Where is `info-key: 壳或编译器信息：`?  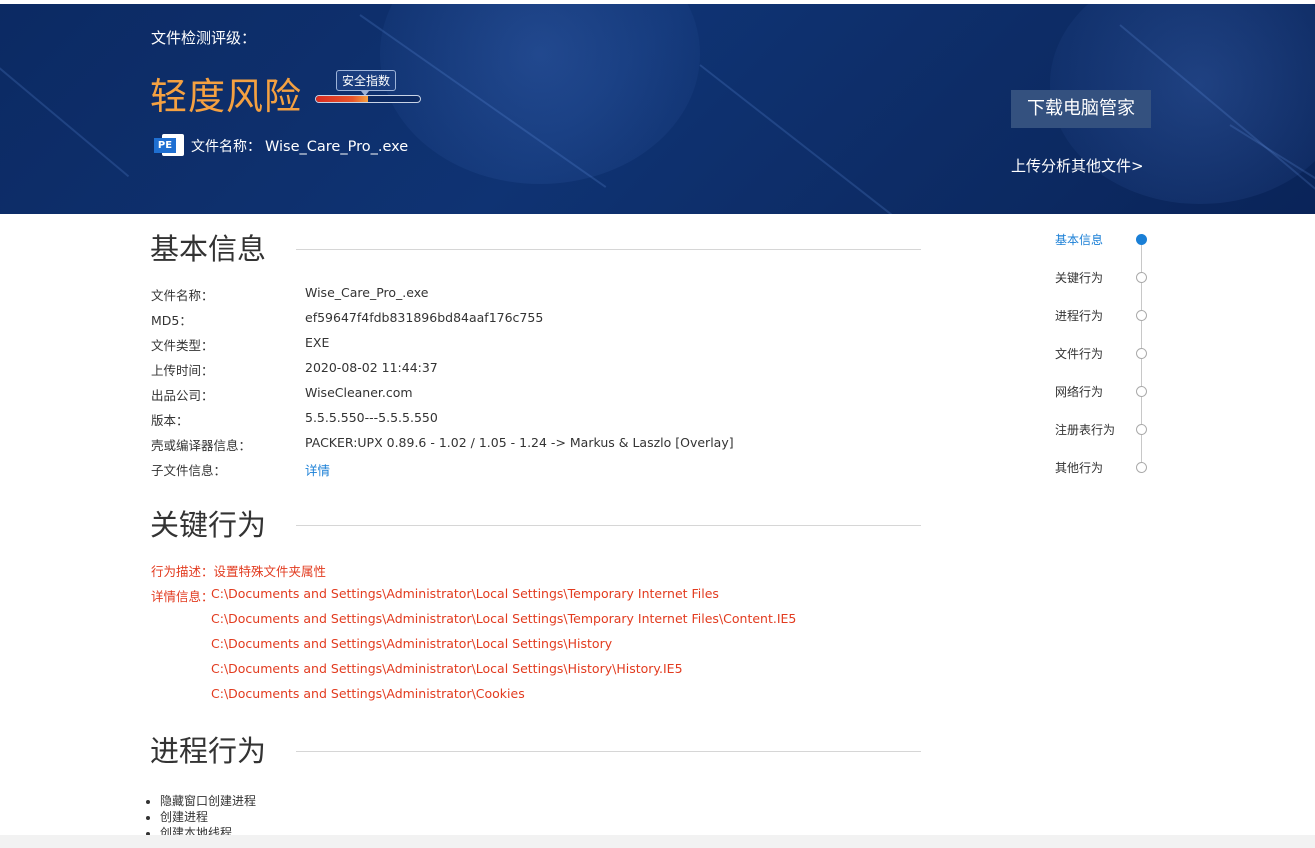
info-key: 壳或编译器信息： is located at coordinates (201, 445).